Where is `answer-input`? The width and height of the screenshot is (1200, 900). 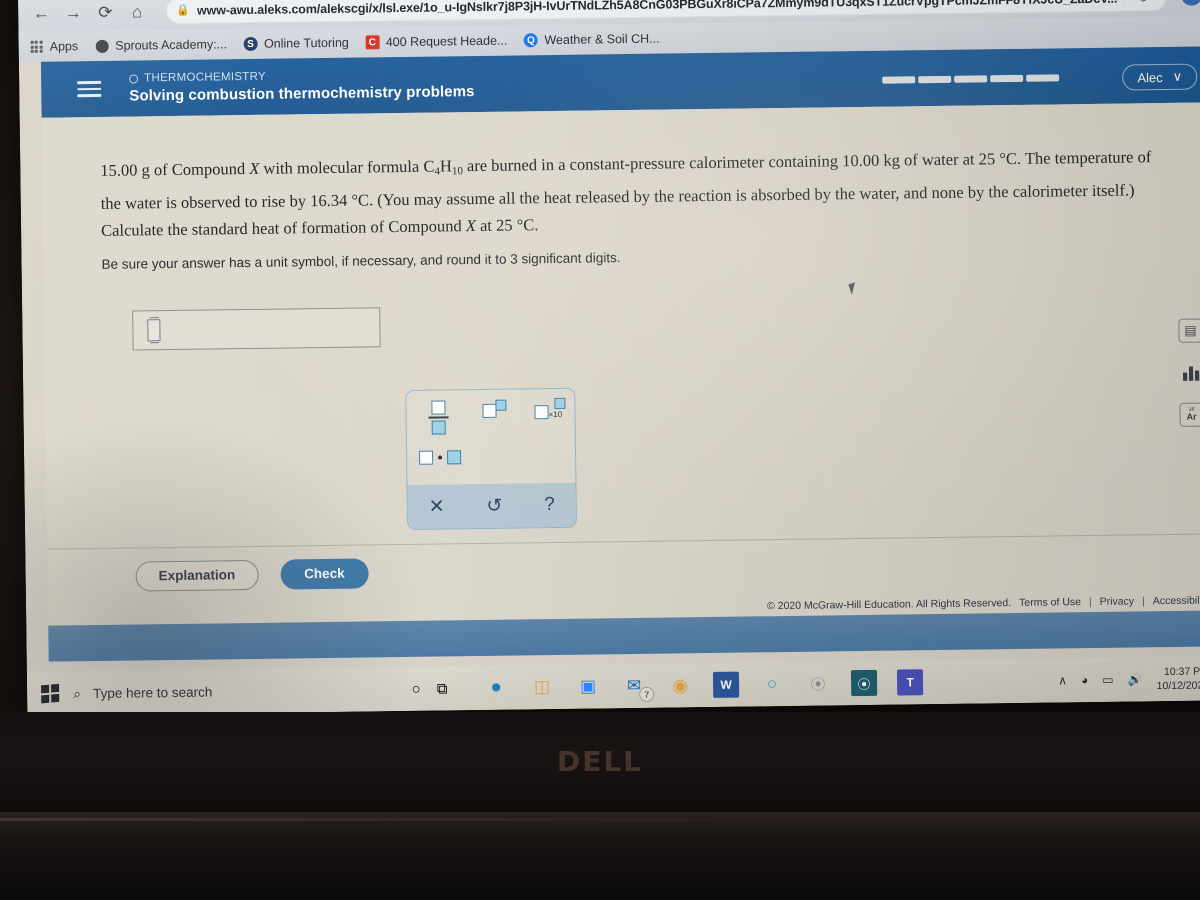
answer-input is located at coordinates (256, 329).